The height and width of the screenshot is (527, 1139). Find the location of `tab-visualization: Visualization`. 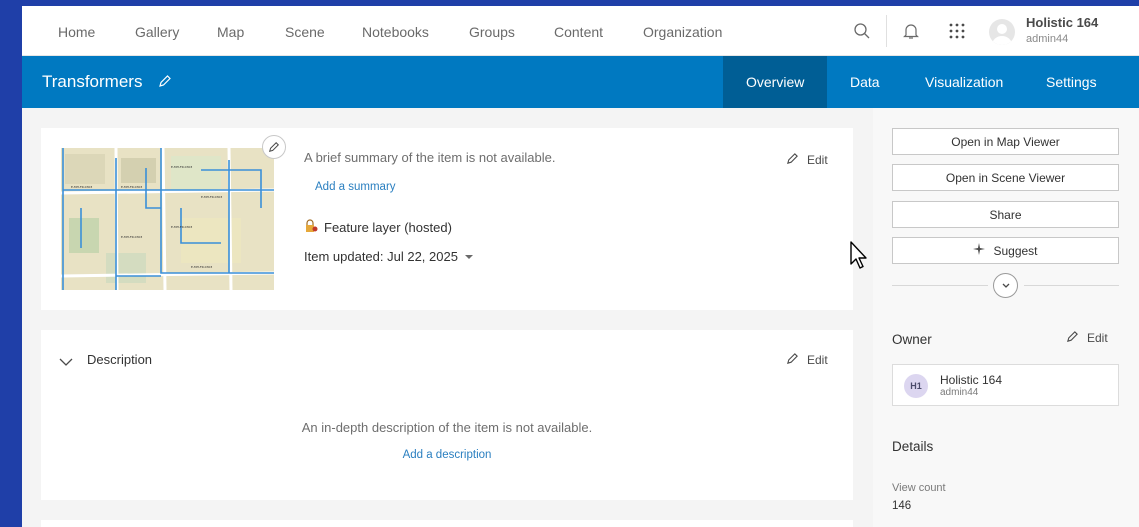

tab-visualization: Visualization is located at coordinates (964, 82).